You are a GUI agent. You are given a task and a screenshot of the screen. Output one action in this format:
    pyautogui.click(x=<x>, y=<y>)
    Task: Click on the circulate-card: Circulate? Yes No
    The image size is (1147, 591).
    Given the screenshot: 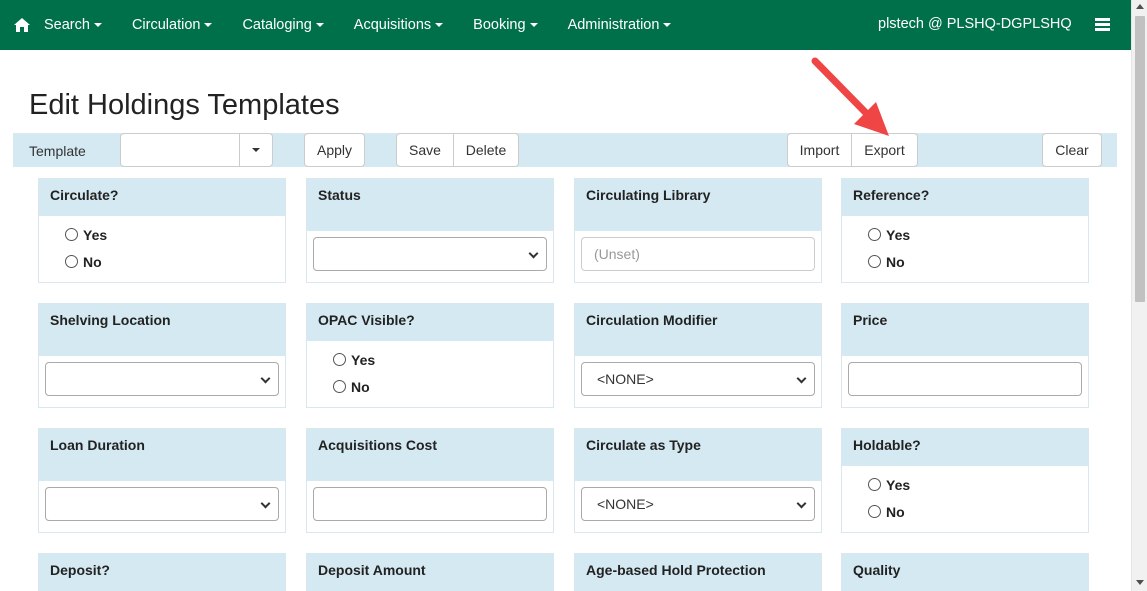 What is the action you would take?
    pyautogui.click(x=162, y=230)
    